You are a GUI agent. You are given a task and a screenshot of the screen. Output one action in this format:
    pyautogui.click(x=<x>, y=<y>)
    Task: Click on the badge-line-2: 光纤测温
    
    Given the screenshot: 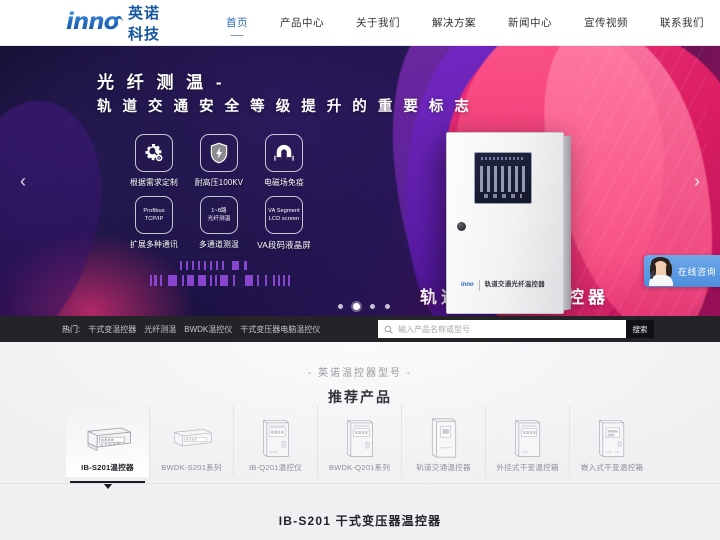 What is the action you would take?
    pyautogui.click(x=219, y=219)
    